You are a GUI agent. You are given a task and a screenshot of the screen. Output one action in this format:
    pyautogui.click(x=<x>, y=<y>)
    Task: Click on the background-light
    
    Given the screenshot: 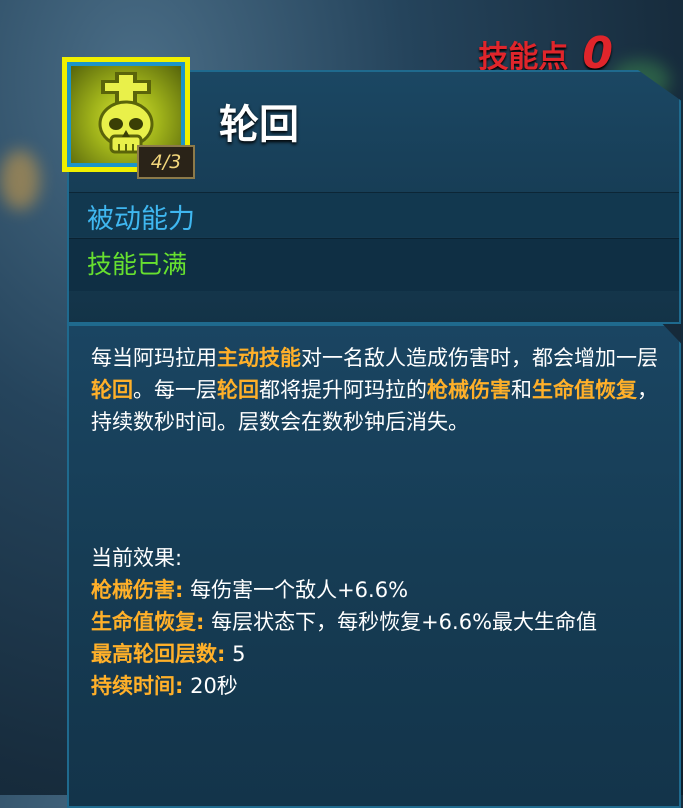 What is the action you would take?
    pyautogui.click(x=20, y=180)
    